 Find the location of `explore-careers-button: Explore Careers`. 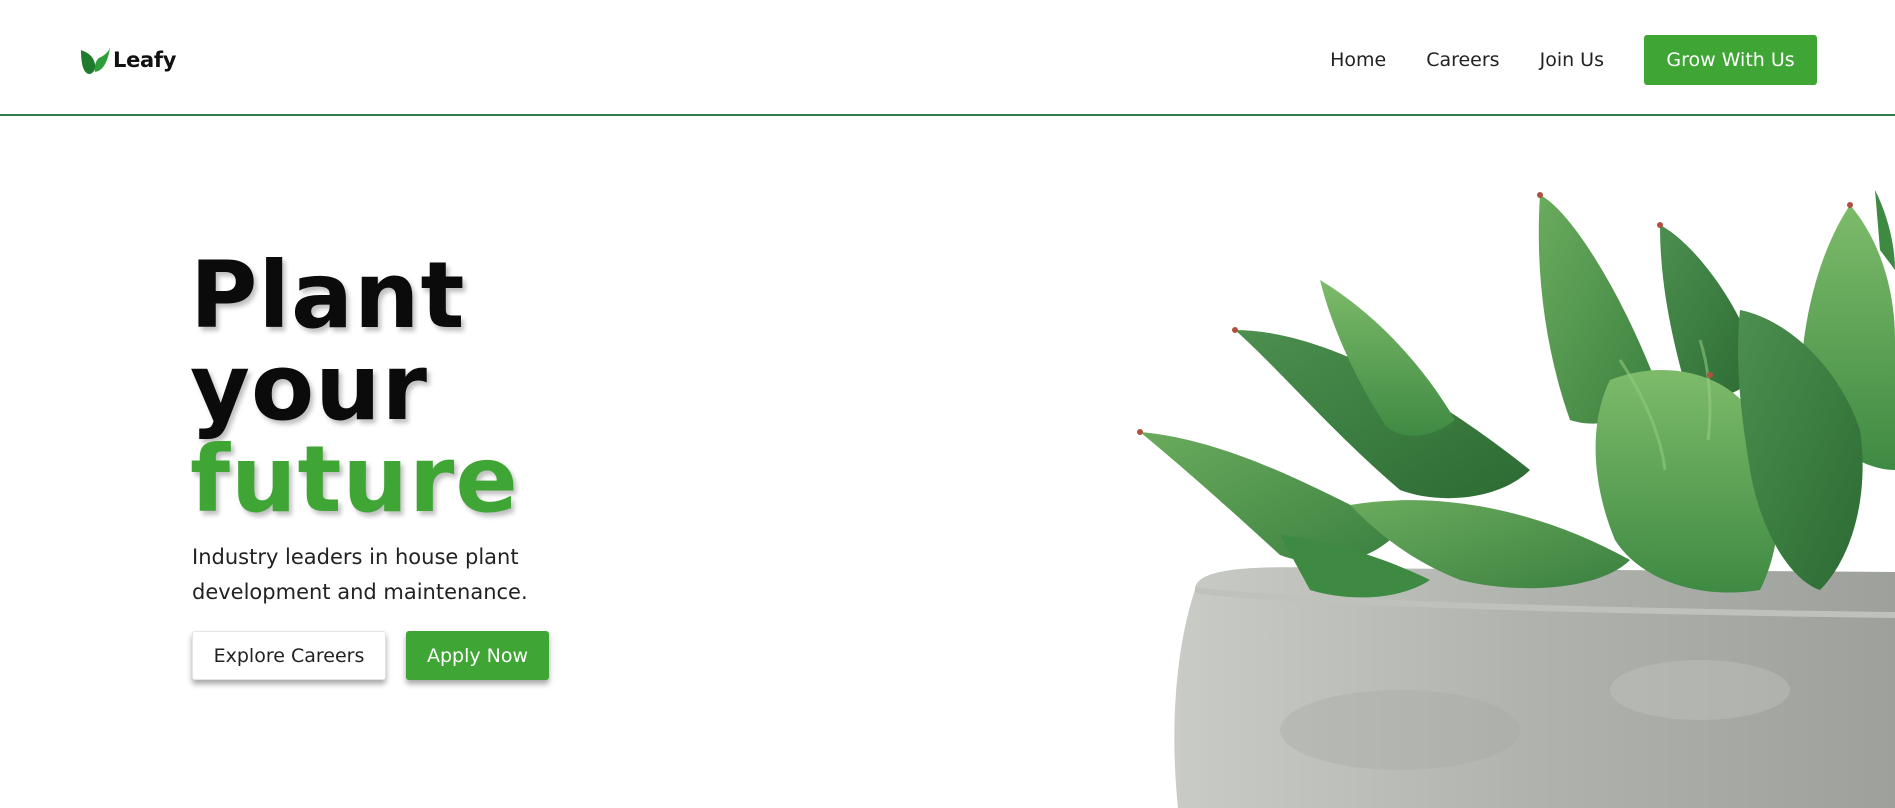

explore-careers-button: Explore Careers is located at coordinates (289, 655).